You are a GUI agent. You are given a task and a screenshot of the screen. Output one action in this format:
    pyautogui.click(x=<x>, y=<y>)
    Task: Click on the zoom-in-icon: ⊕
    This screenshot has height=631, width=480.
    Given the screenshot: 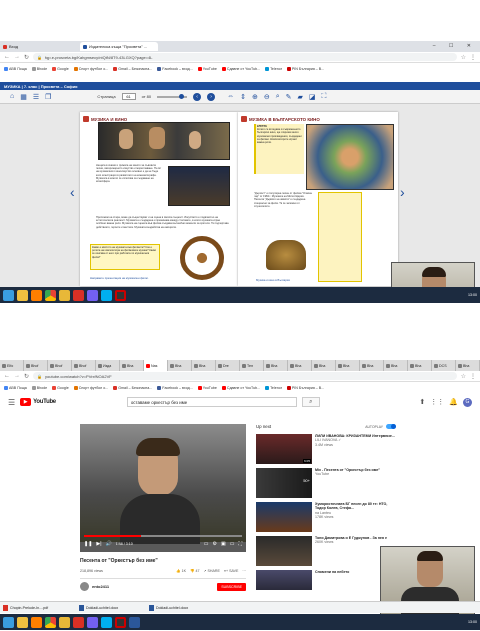 What is the action you would take?
    pyautogui.click(x=255, y=97)
    